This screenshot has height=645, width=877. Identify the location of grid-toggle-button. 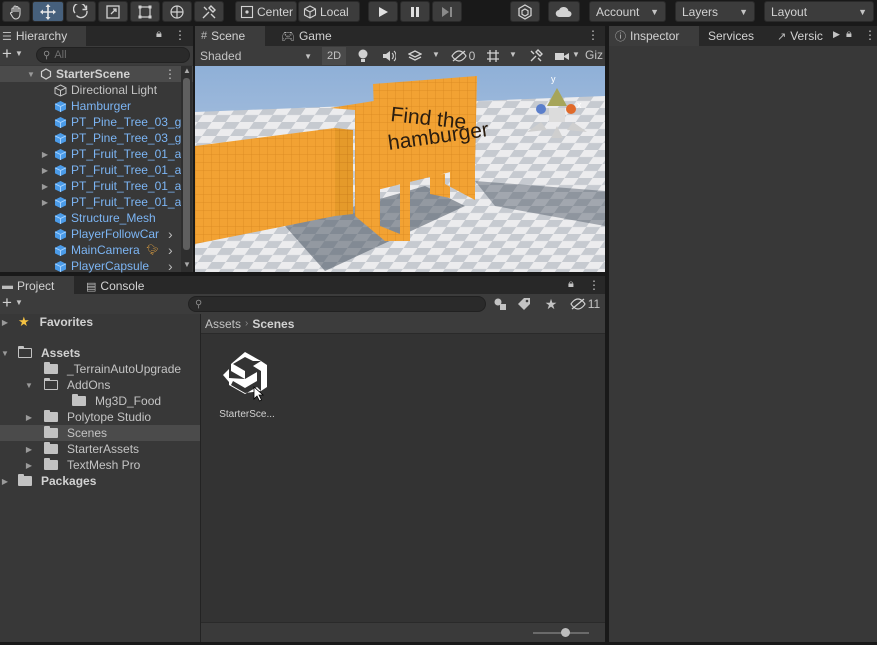
(493, 56).